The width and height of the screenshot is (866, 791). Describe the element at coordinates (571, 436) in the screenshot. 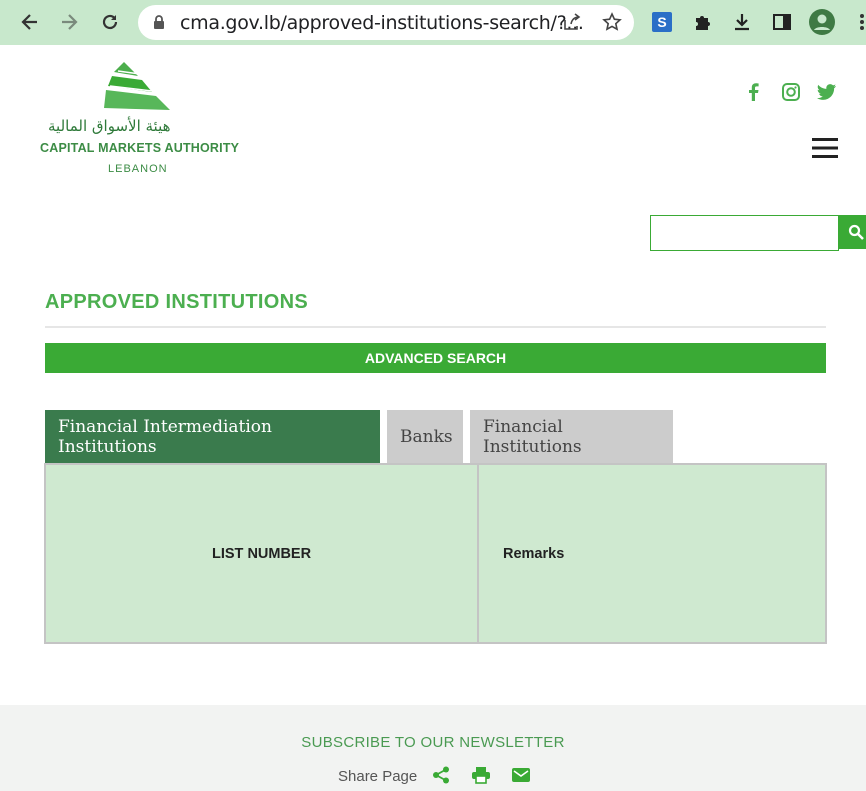

I see `tab-financial-institutions: Financial Institutions` at that location.